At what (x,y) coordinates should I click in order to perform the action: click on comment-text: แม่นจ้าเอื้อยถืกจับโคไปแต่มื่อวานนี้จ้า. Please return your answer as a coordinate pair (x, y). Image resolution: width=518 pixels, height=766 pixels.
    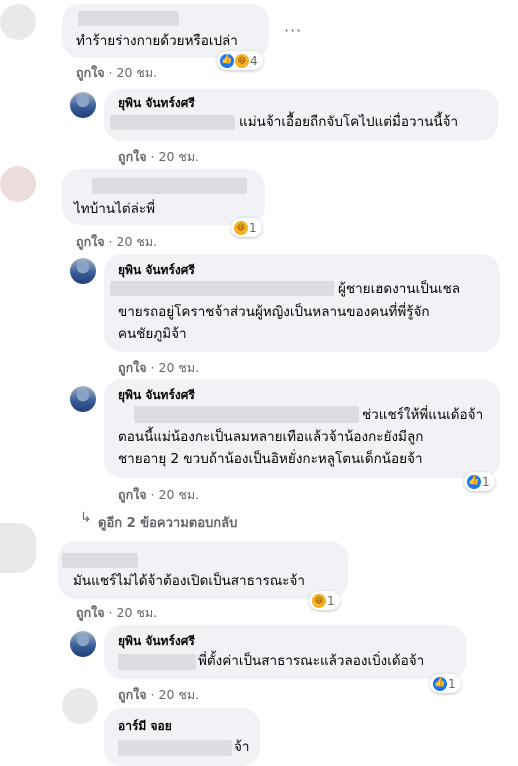
    Looking at the image, I should click on (349, 122).